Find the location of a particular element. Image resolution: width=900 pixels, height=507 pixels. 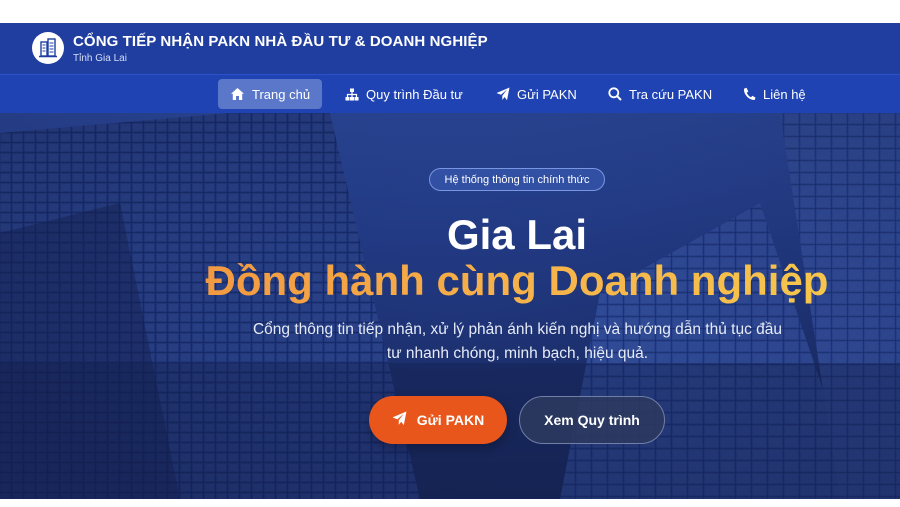

phone-icon is located at coordinates (749, 94).